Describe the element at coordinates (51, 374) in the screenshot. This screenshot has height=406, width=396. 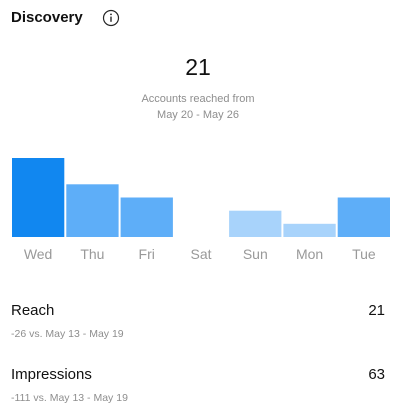
I see `metric-label: Impressions` at that location.